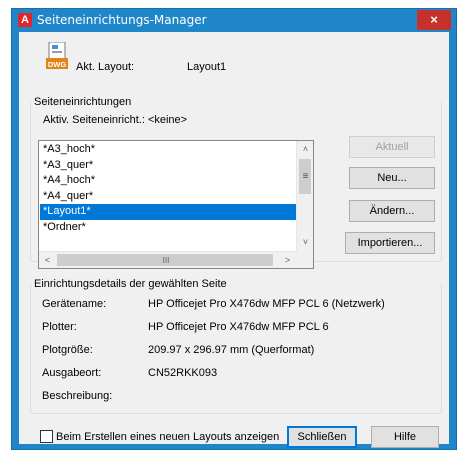  Describe the element at coordinates (46, 436) in the screenshot. I see `show-on-new-layout-checkbox` at that location.